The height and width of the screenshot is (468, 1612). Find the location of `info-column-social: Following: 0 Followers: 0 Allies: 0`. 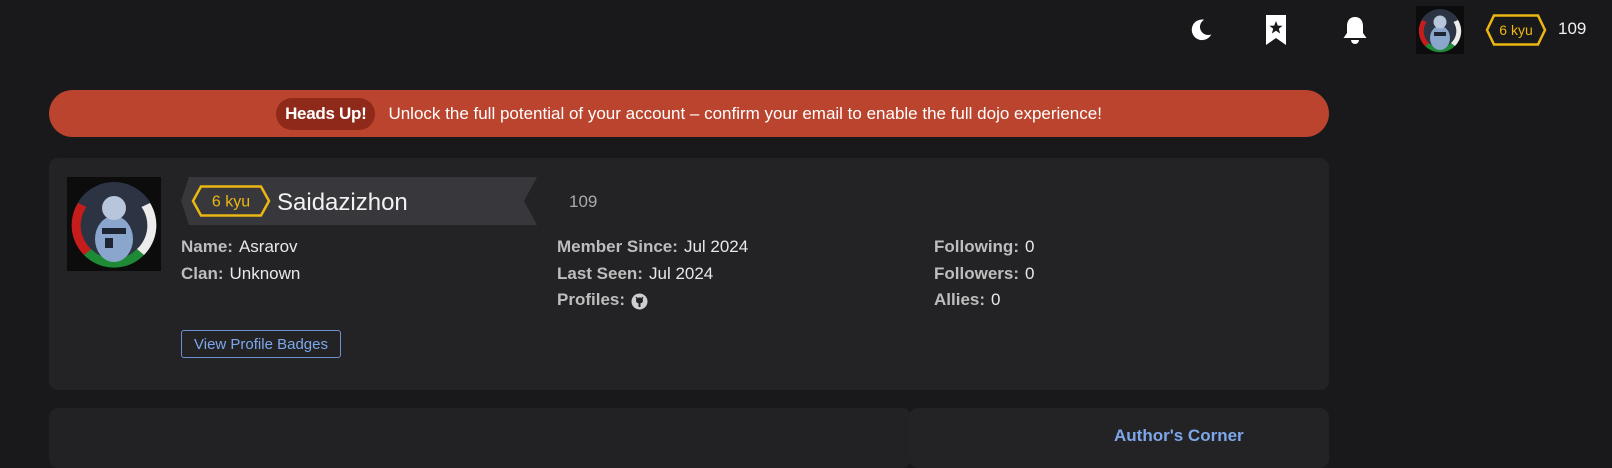

info-column-social: Following: 0 Followers: 0 Allies: 0 is located at coordinates (984, 274).